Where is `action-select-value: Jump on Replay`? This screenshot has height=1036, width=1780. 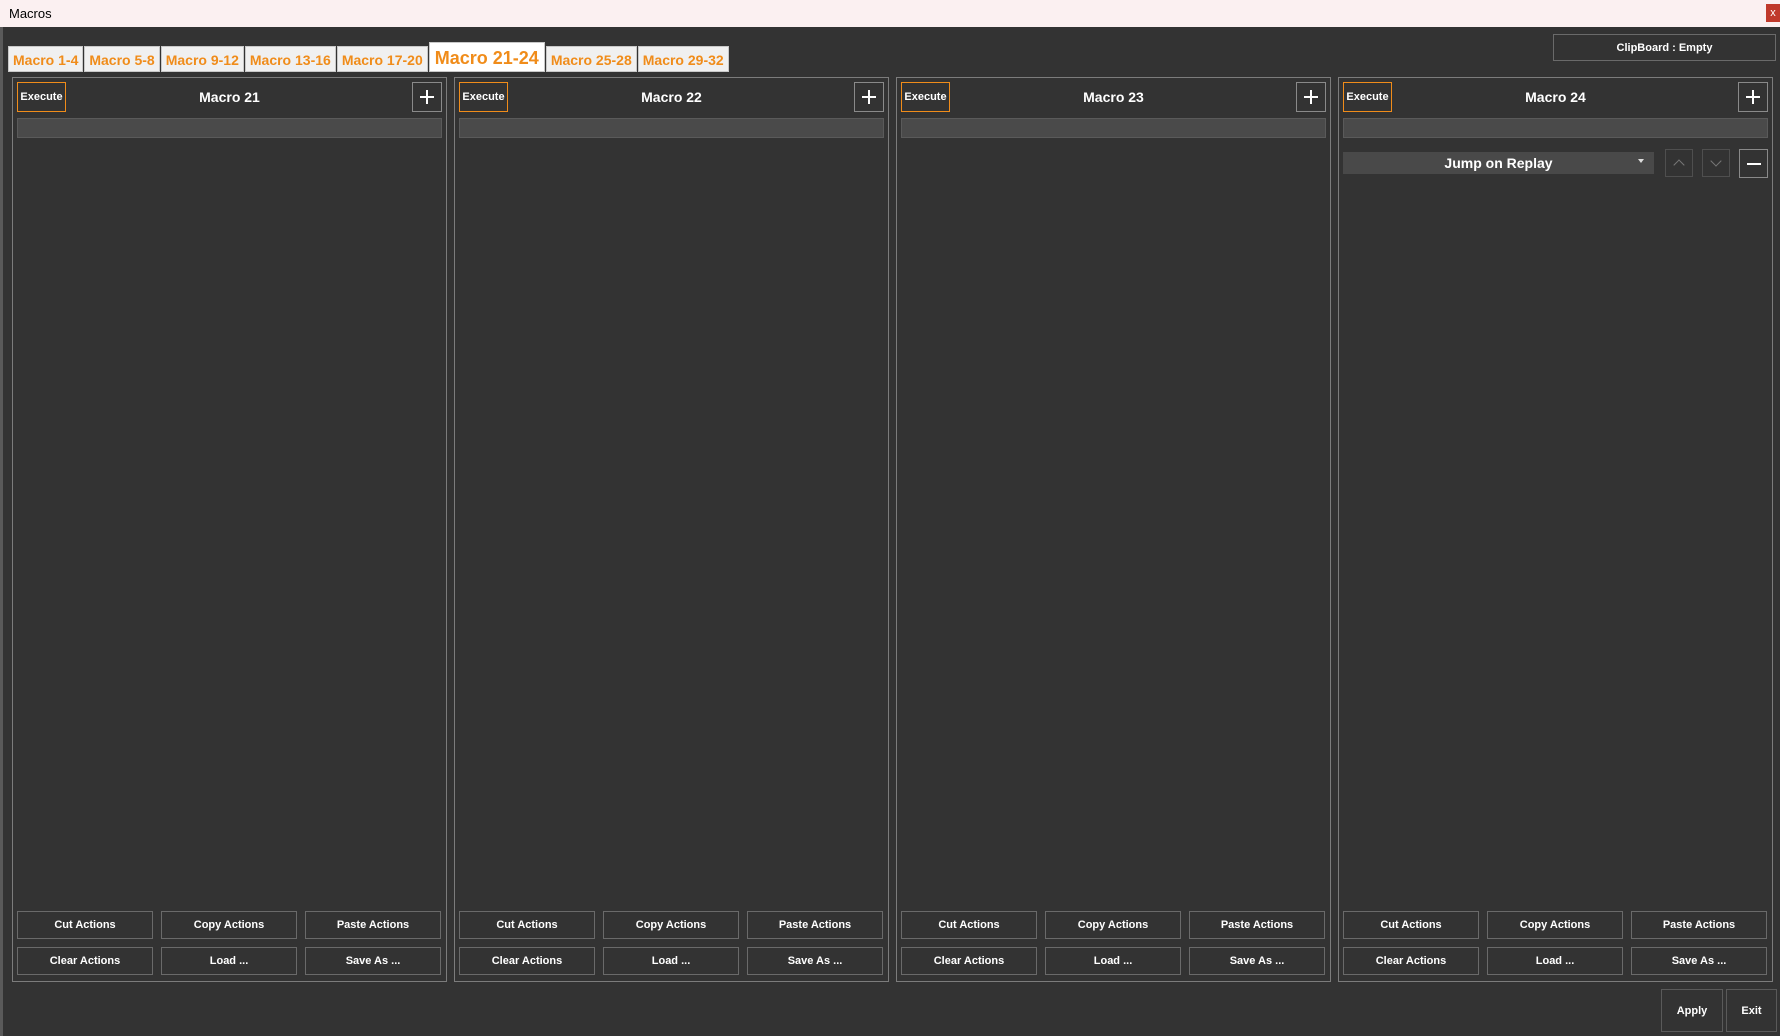 action-select-value: Jump on Replay is located at coordinates (1498, 163).